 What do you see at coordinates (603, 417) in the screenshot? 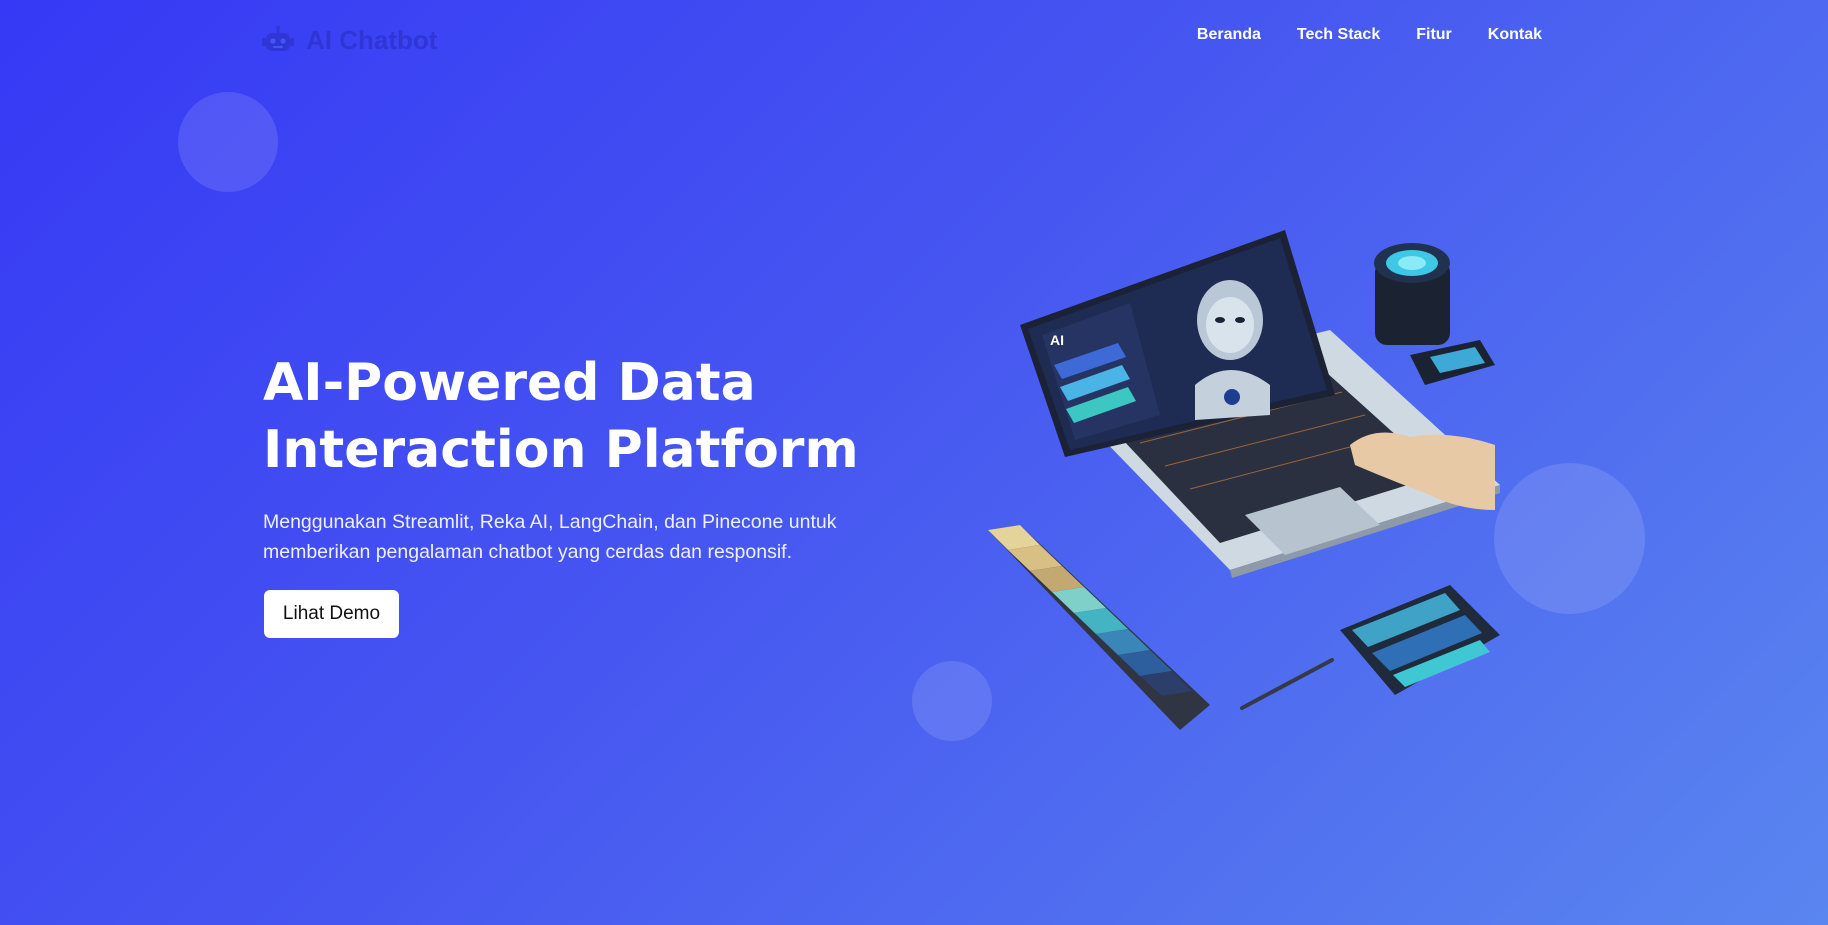
I see `hero-title: AI-Powered Data Interaction Platform` at bounding box center [603, 417].